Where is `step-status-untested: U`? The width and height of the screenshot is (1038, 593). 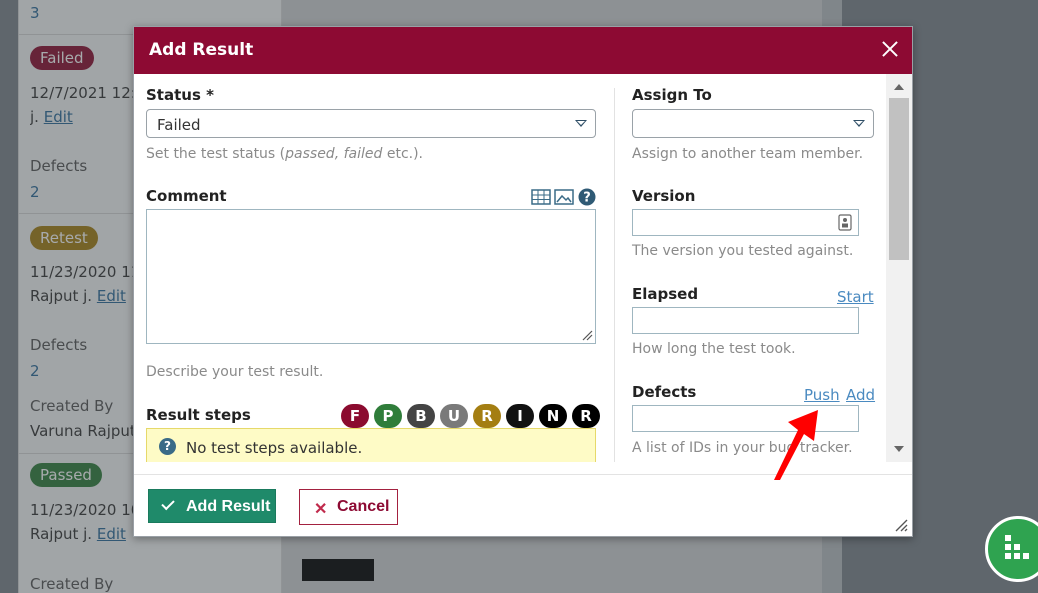 step-status-untested: U is located at coordinates (454, 416).